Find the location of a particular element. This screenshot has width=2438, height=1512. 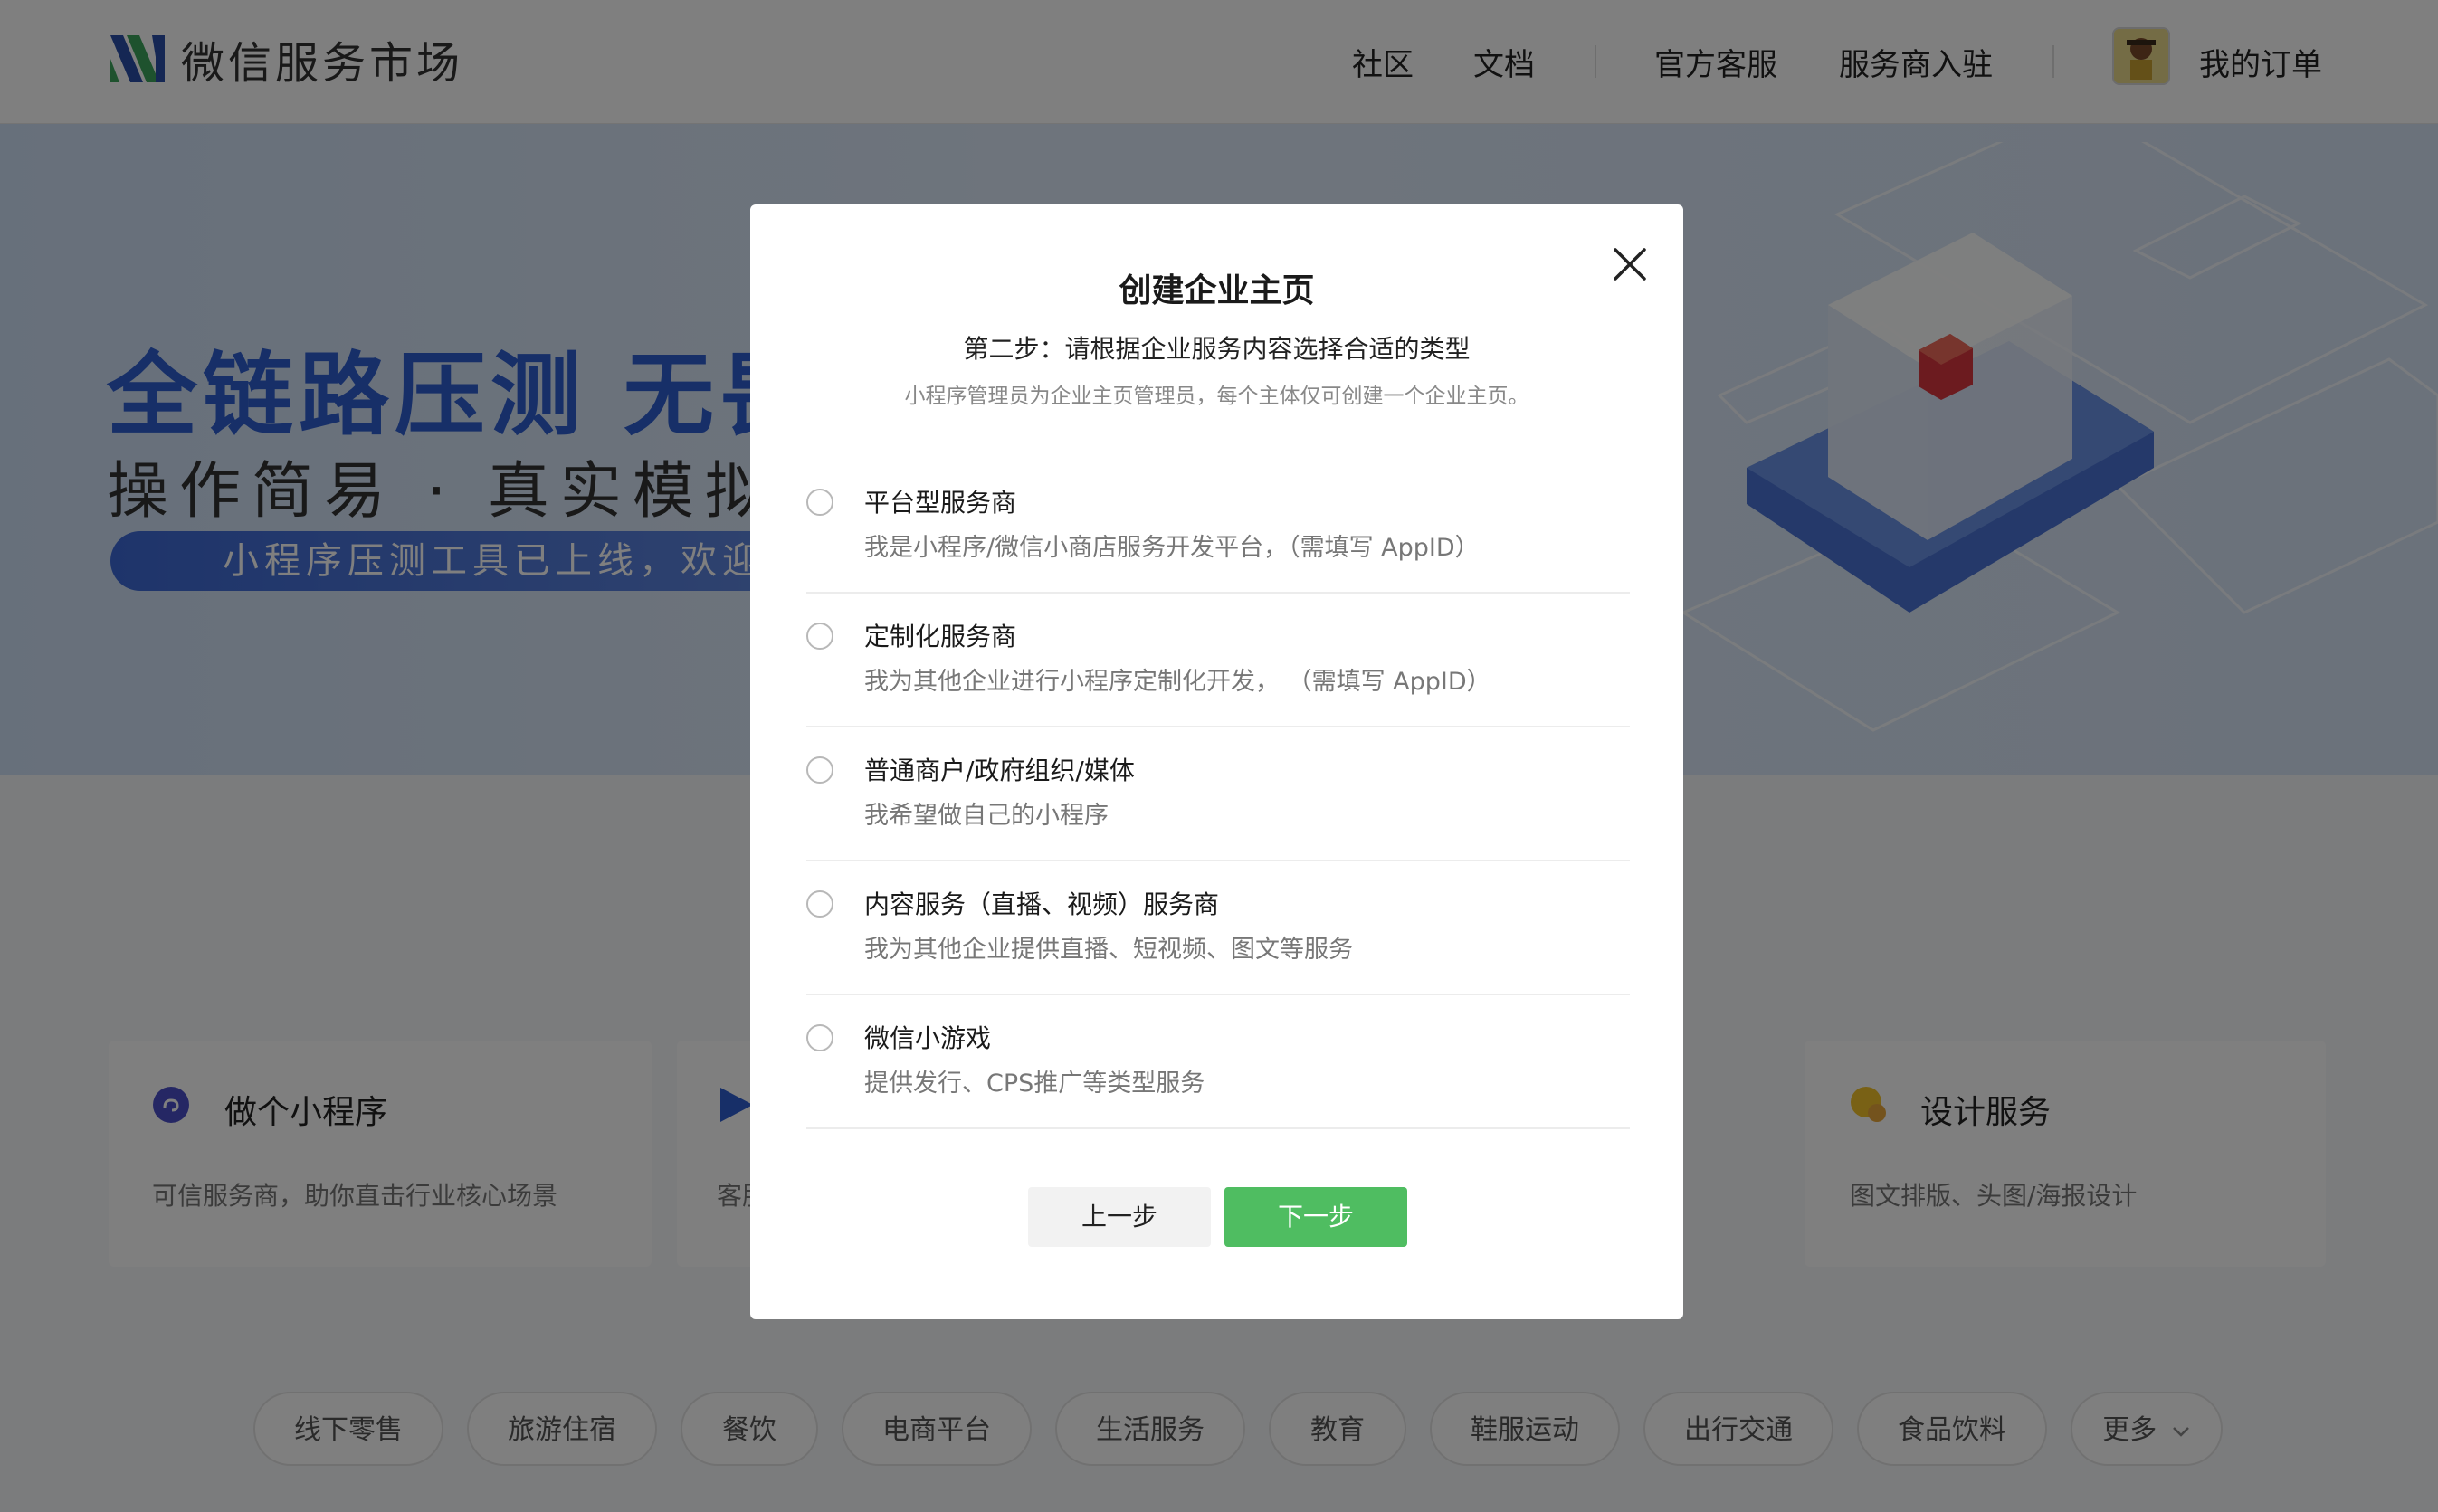

option-custom-provider: 定制化服务商 我为其他企业进行小程序定制化开发， （需填写 AppID） is located at coordinates (1218, 661).